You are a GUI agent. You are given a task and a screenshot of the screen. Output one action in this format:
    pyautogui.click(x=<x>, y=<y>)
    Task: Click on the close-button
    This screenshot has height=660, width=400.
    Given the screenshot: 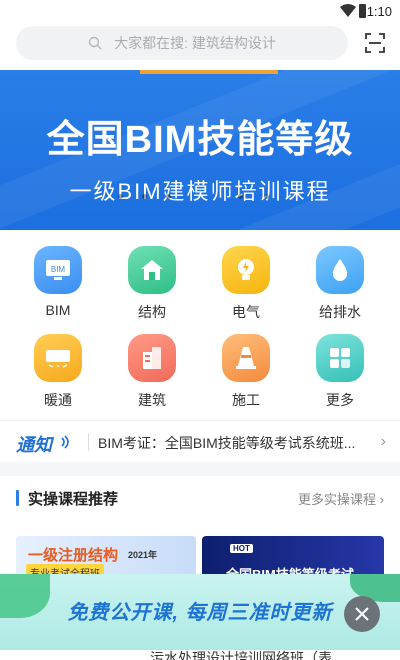 What is the action you would take?
    pyautogui.click(x=362, y=614)
    